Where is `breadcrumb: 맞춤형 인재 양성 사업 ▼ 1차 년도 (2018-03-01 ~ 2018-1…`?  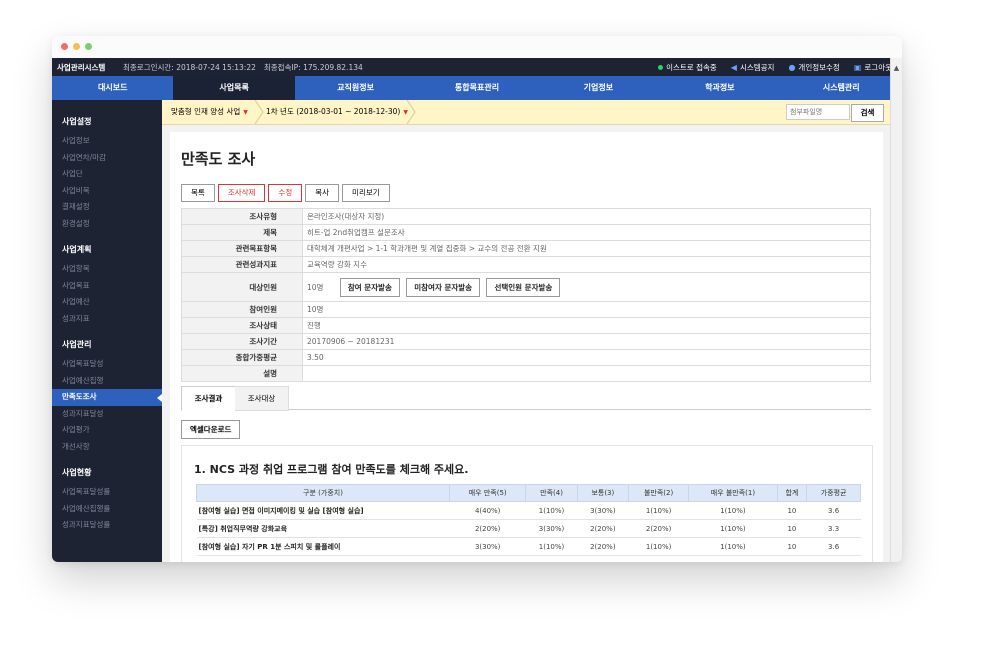
breadcrumb: 맞춤형 인재 양성 사업 ▼ 1차 년도 (2018-03-01 ~ 2018-1… is located at coordinates (526, 112).